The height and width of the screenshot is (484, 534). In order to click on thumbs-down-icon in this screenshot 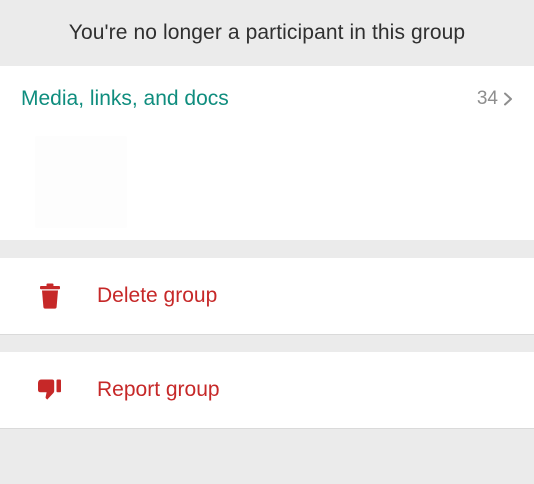, I will do `click(50, 390)`.